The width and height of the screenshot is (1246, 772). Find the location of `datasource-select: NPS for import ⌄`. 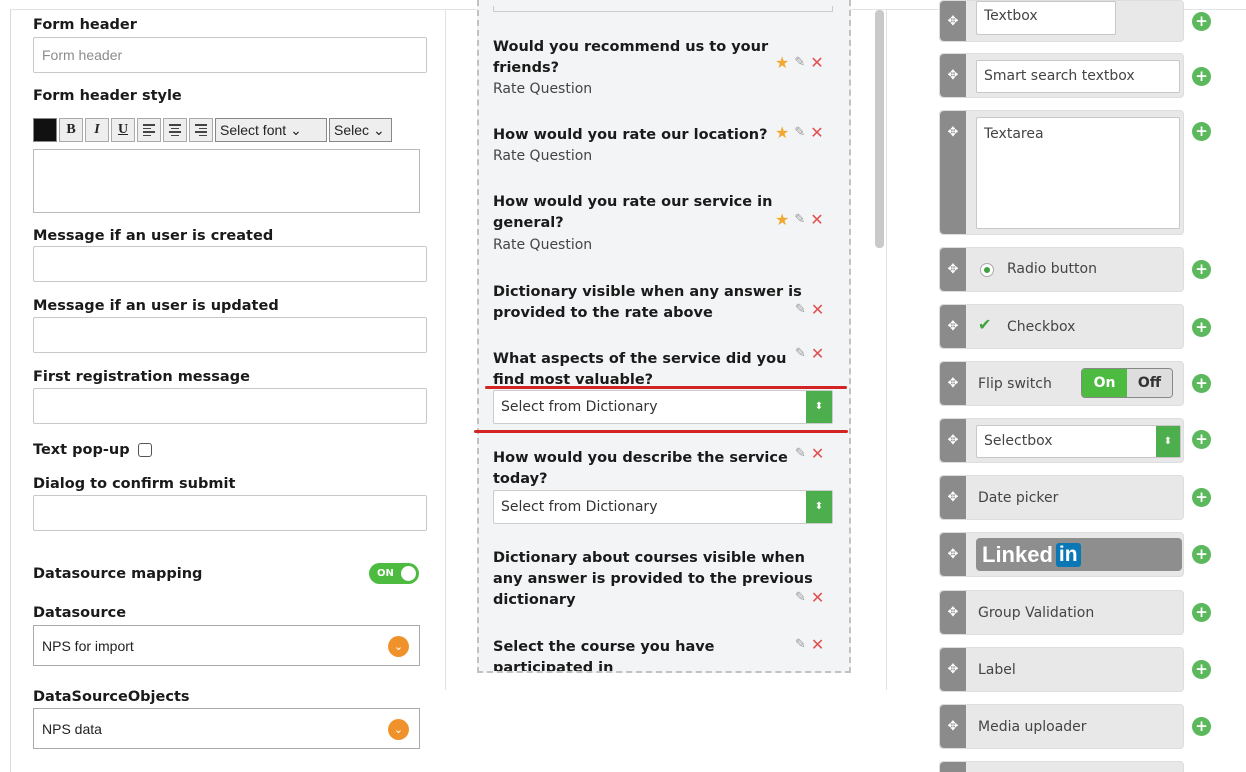

datasource-select: NPS for import ⌄ is located at coordinates (226, 645).